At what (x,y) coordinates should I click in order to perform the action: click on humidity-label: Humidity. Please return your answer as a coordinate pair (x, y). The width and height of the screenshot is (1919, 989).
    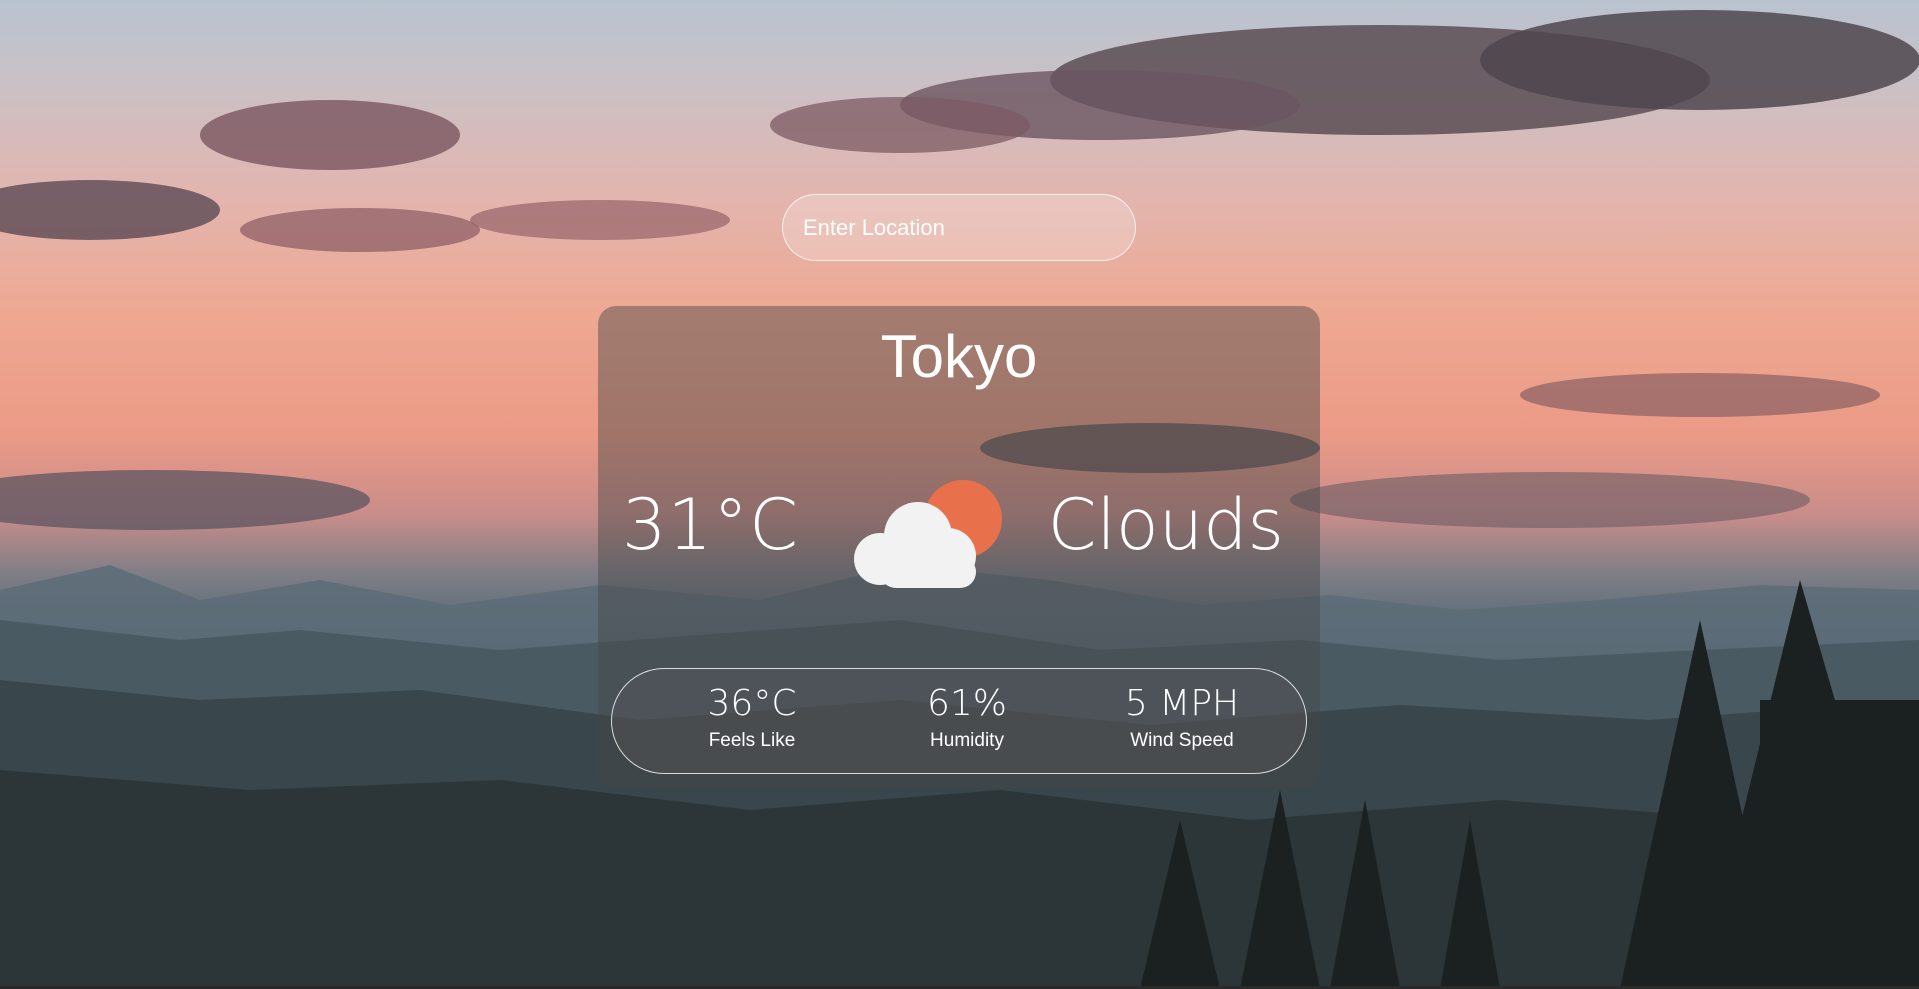
    Looking at the image, I should click on (967, 740).